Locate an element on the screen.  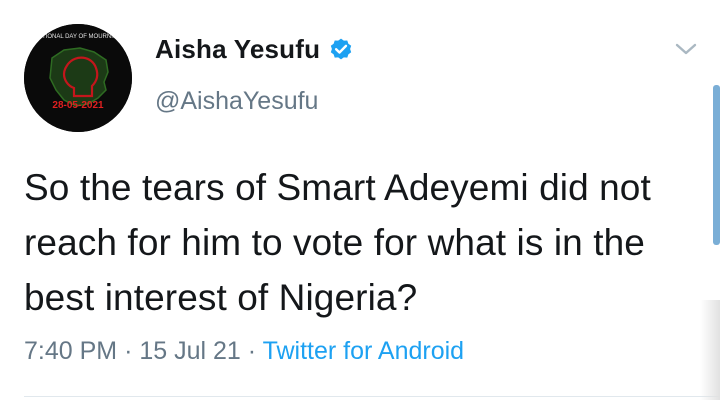
avatar-top-text: NATIONAL DAY OF MOURNING is located at coordinates (78, 37).